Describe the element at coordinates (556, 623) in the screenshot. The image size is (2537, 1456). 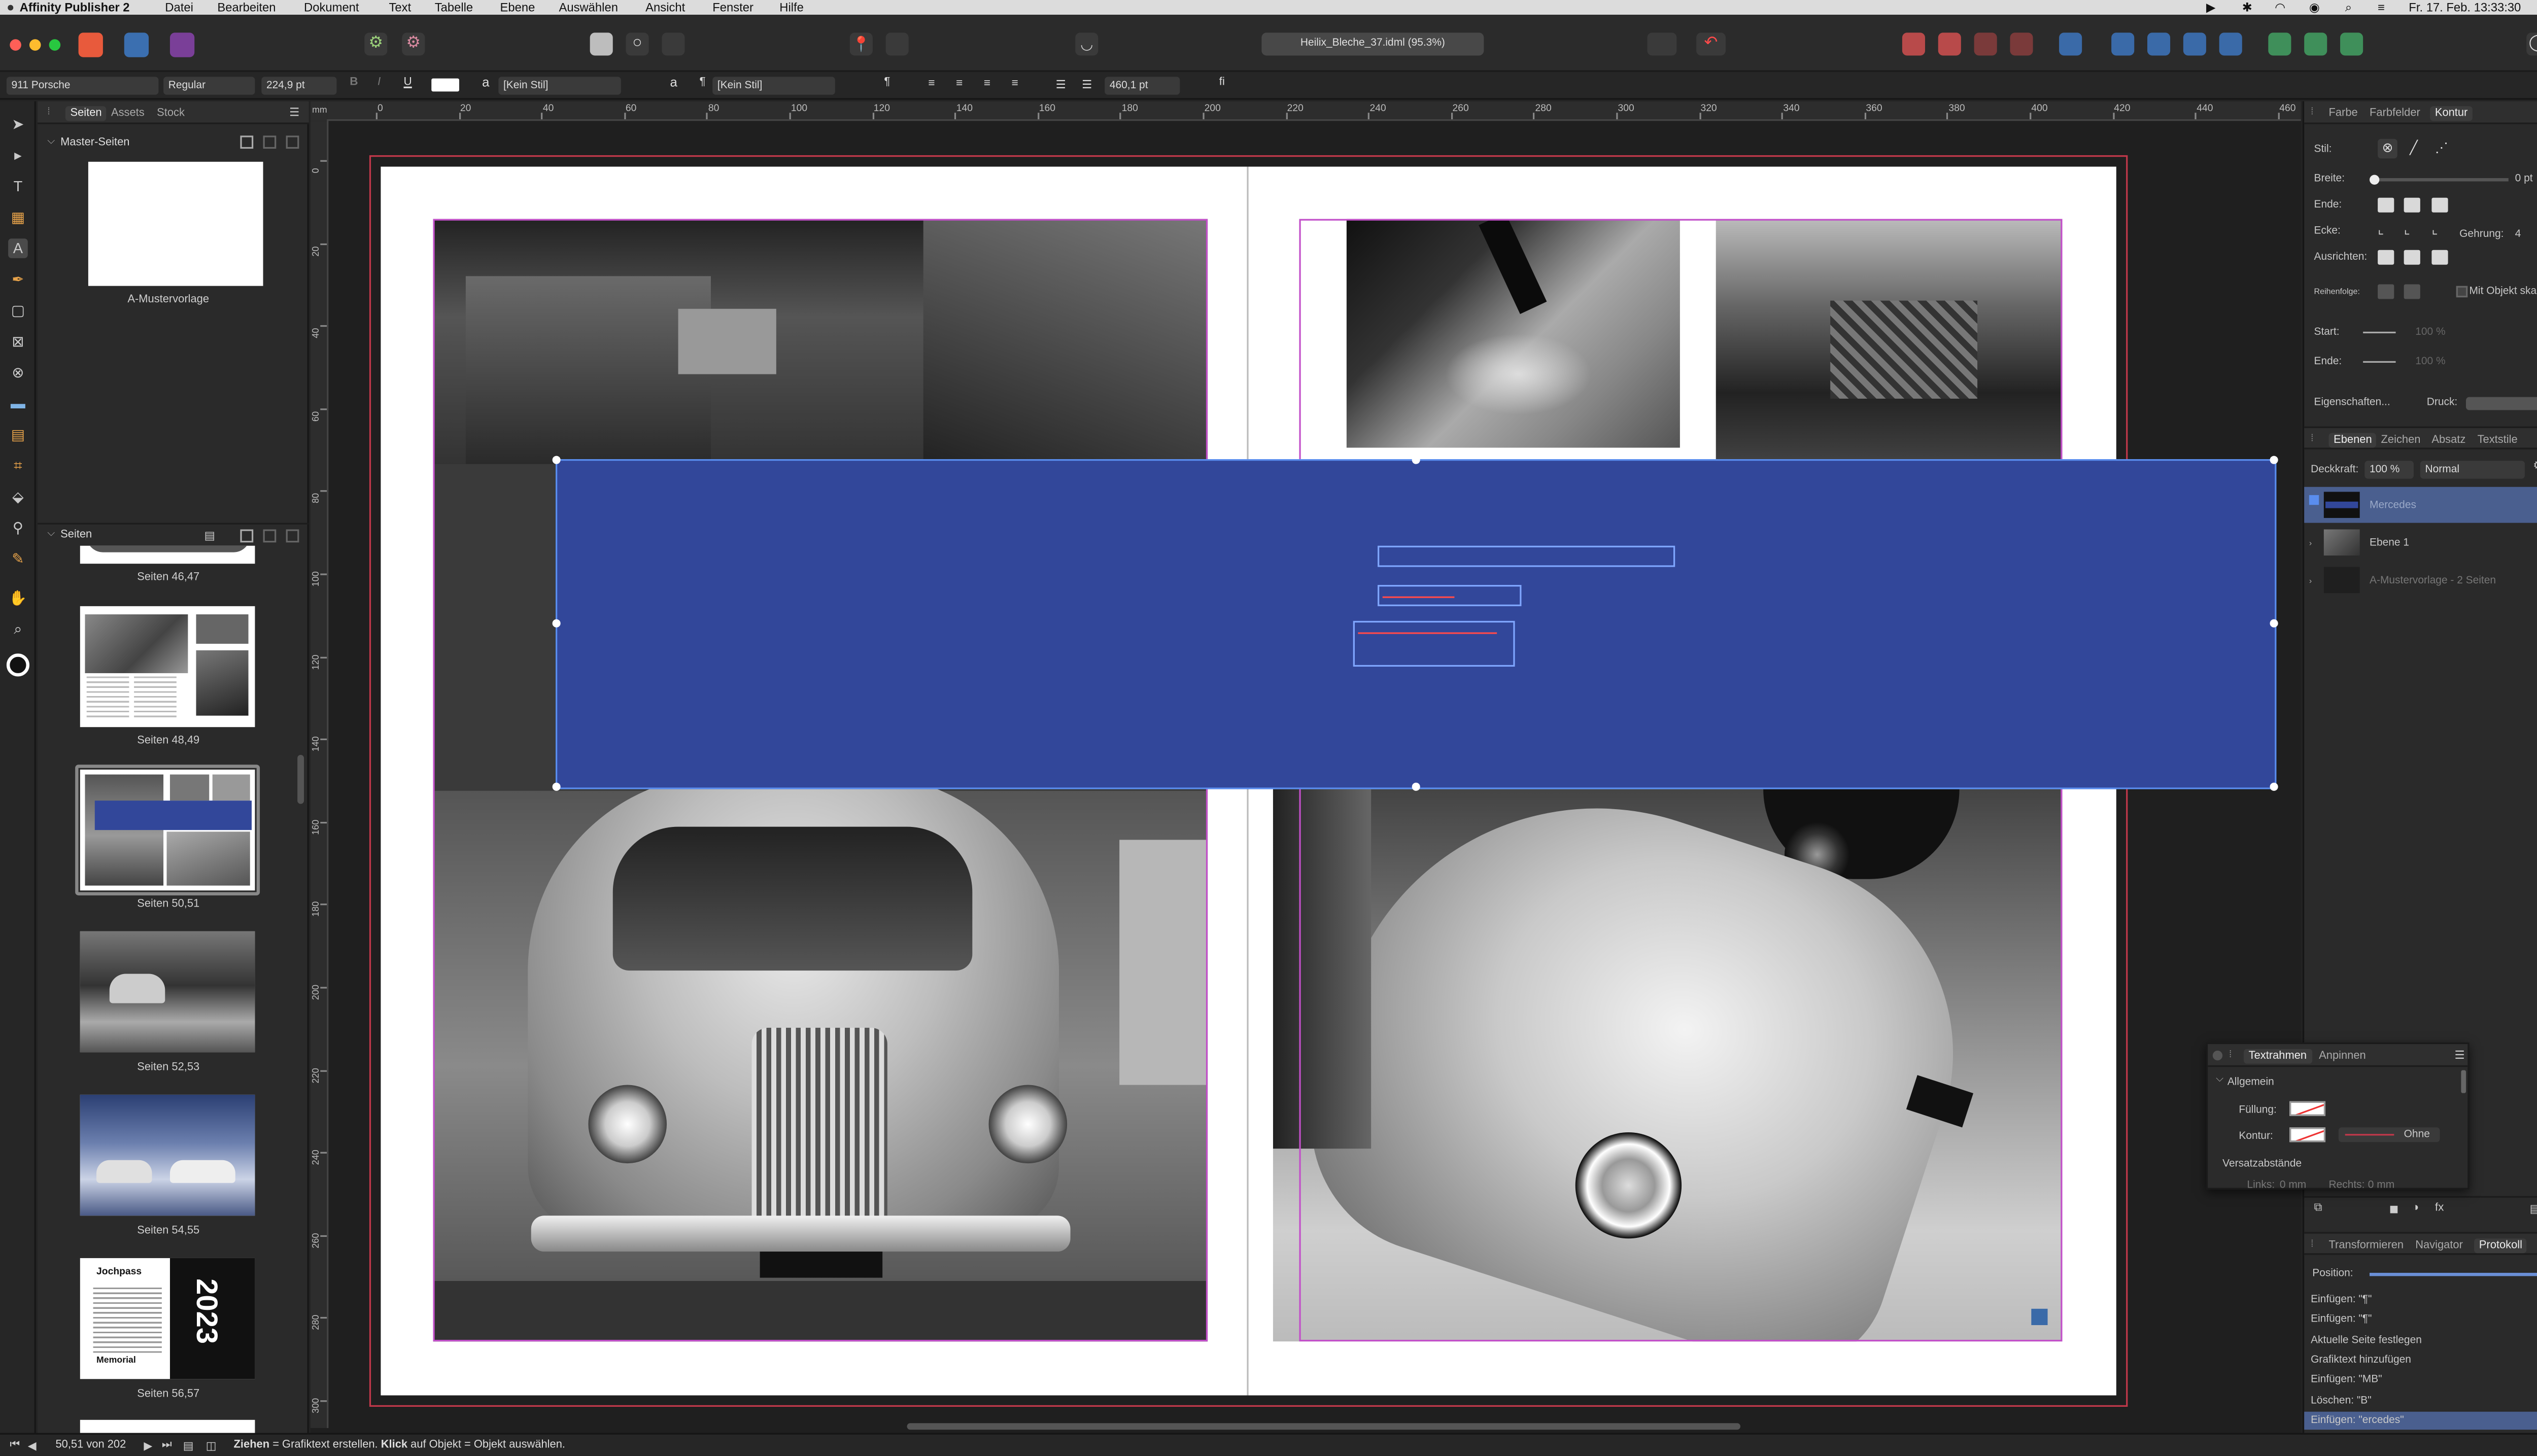
I see `selection-handle-ml` at that location.